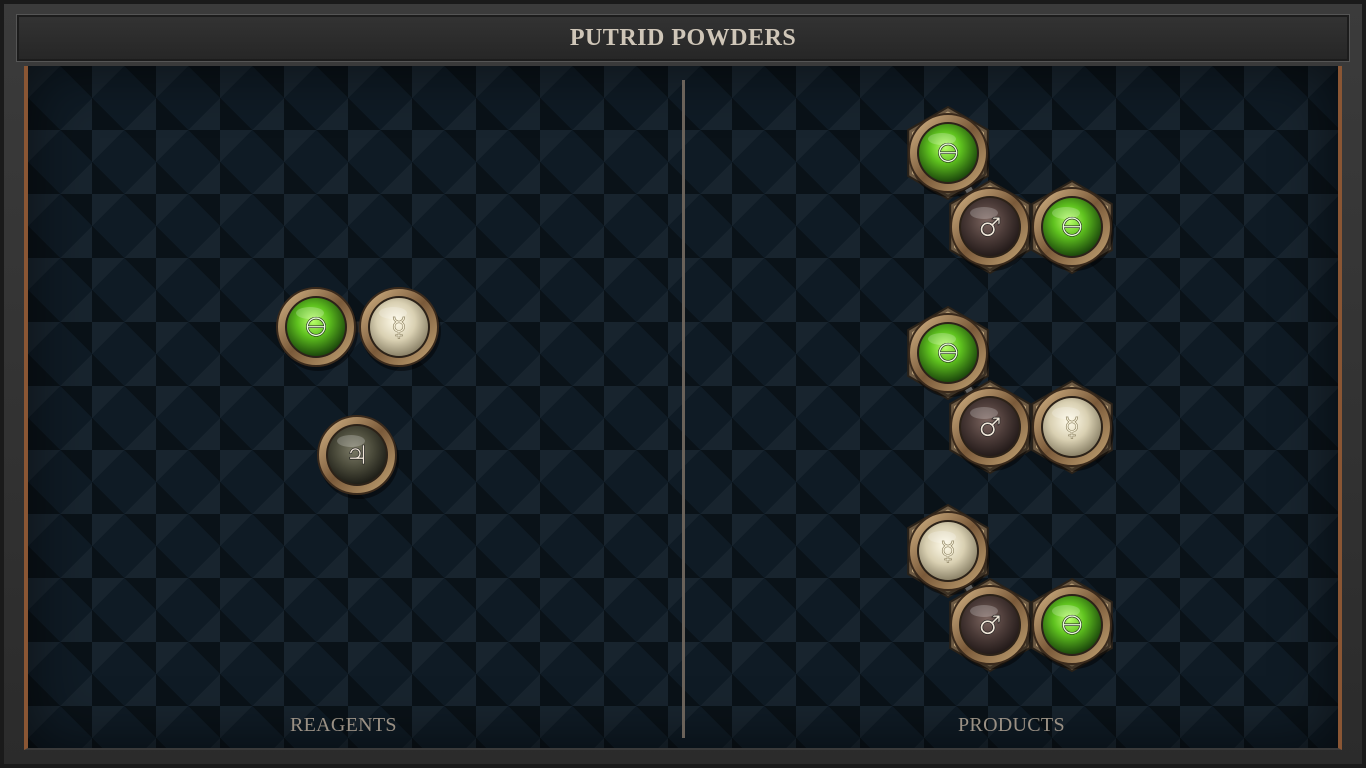  I want to click on reagent-molecule: 🜔 ☿, so click(358, 329).